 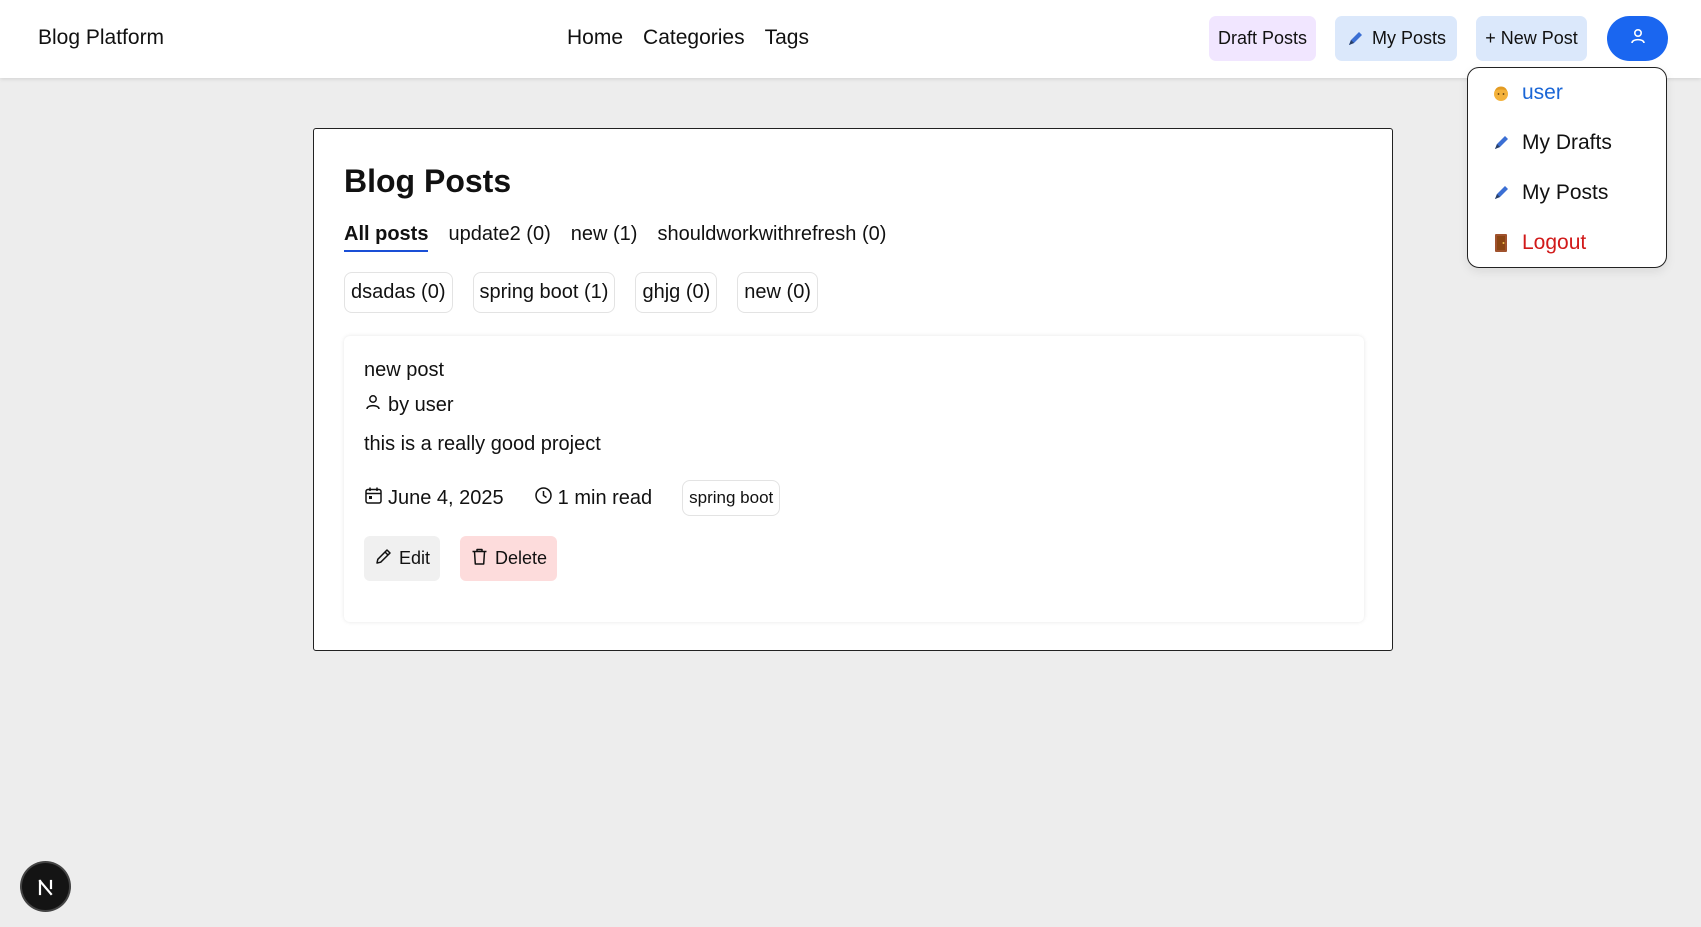 I want to click on delete-button: Delete, so click(x=509, y=558).